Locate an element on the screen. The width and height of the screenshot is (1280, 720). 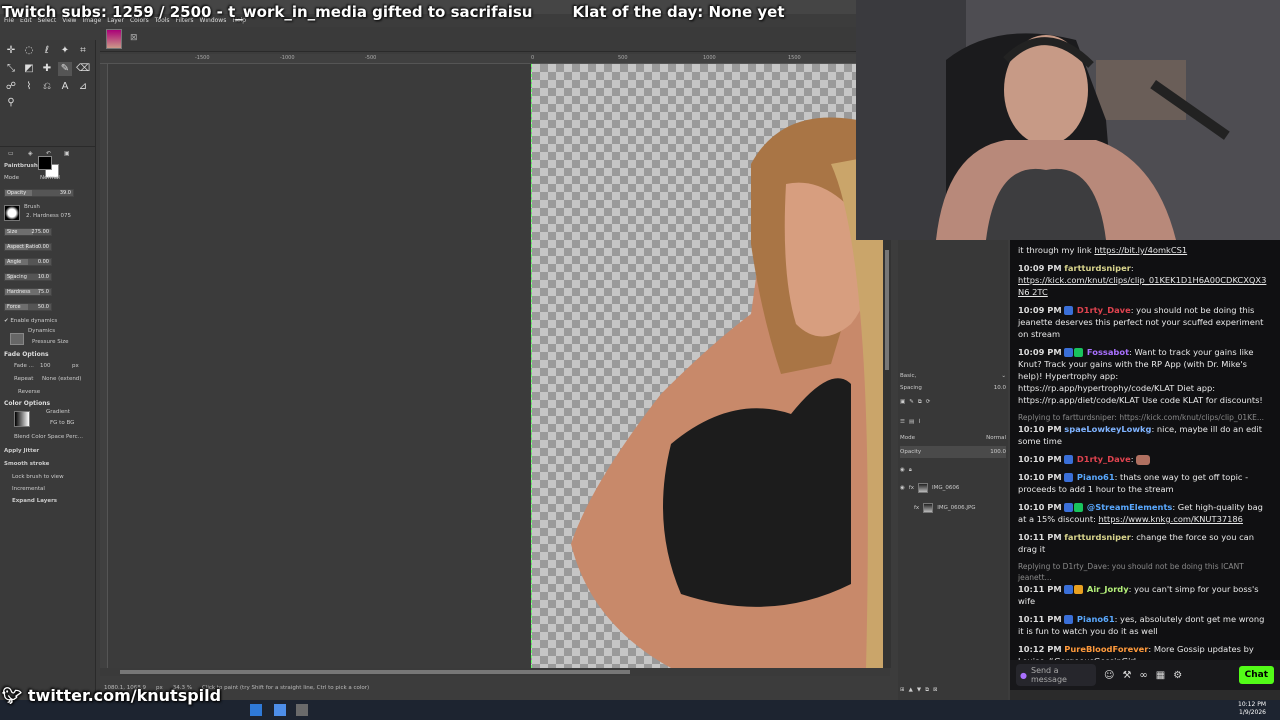
brush-preview is located at coordinates (12, 213).